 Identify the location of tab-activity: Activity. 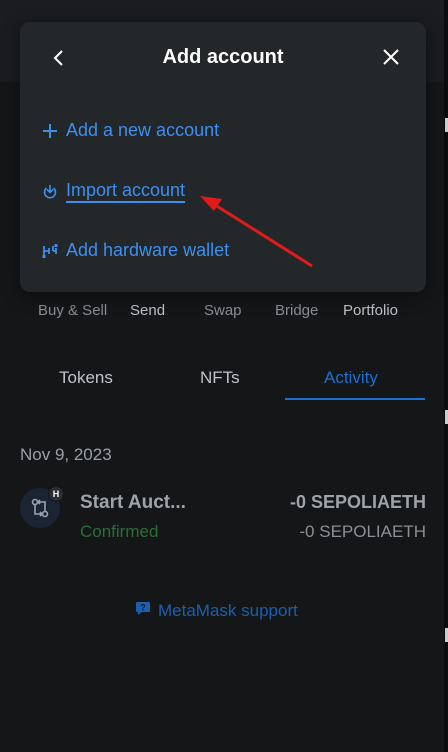
(351, 378).